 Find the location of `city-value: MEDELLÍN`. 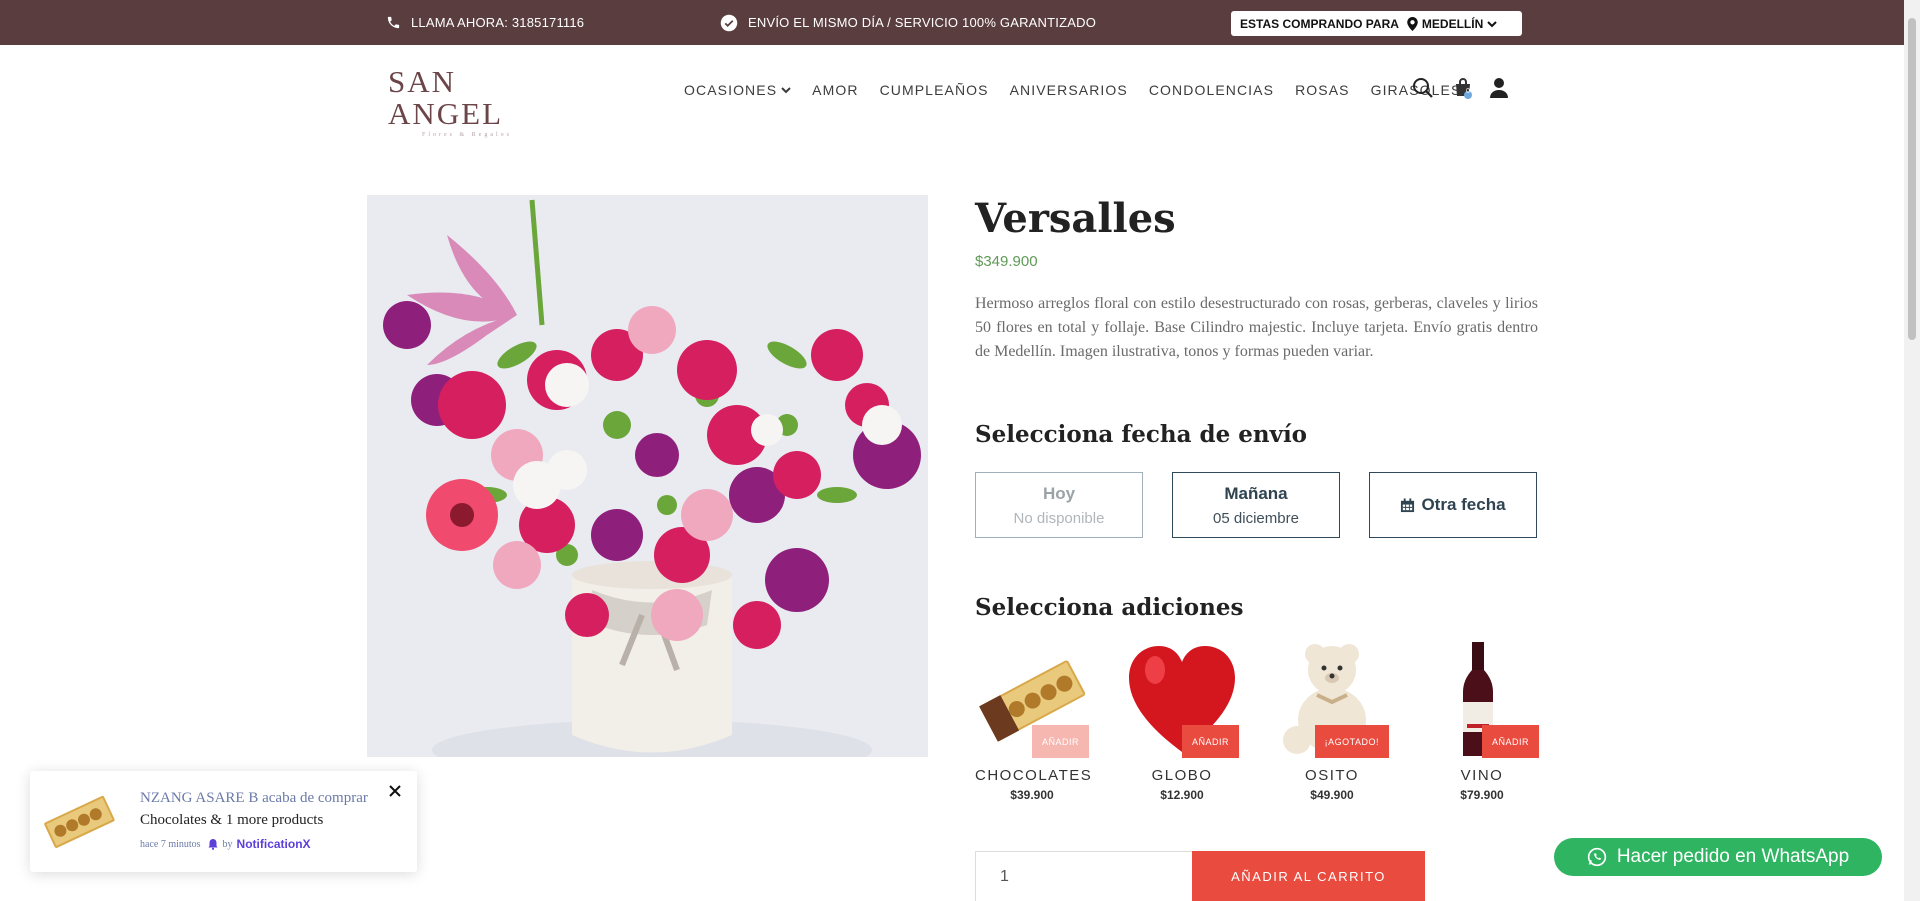

city-value: MEDELLÍN is located at coordinates (1452, 23).